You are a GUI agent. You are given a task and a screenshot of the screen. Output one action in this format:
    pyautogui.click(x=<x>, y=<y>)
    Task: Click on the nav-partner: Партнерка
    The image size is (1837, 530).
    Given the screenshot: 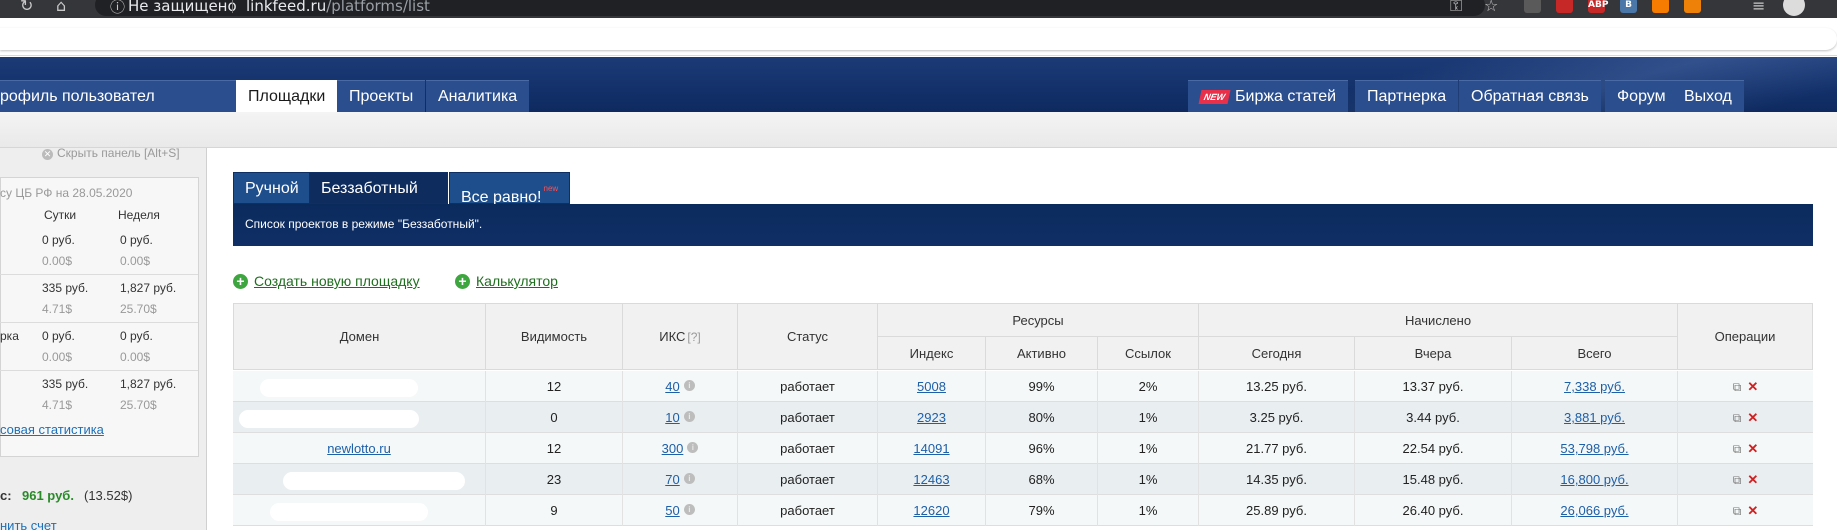 What is the action you would take?
    pyautogui.click(x=1407, y=96)
    